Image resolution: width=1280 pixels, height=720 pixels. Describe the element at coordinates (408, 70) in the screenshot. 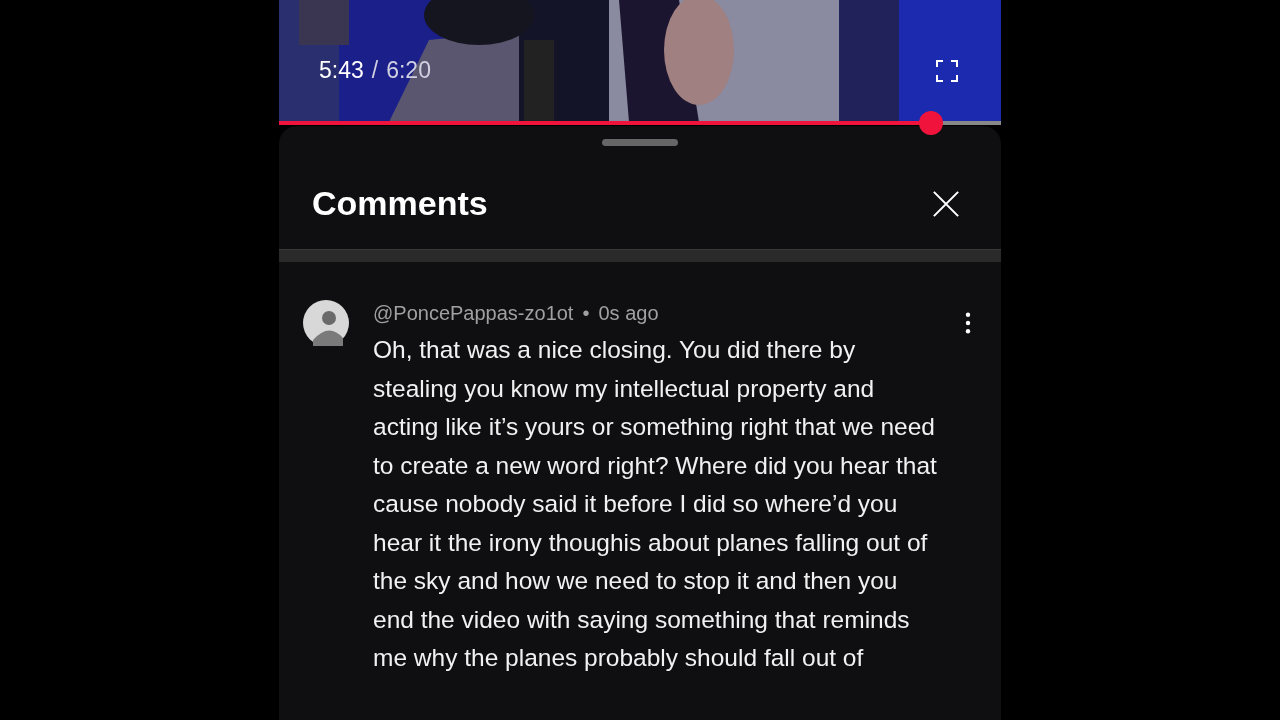

I see `video-duration: 6:20` at that location.